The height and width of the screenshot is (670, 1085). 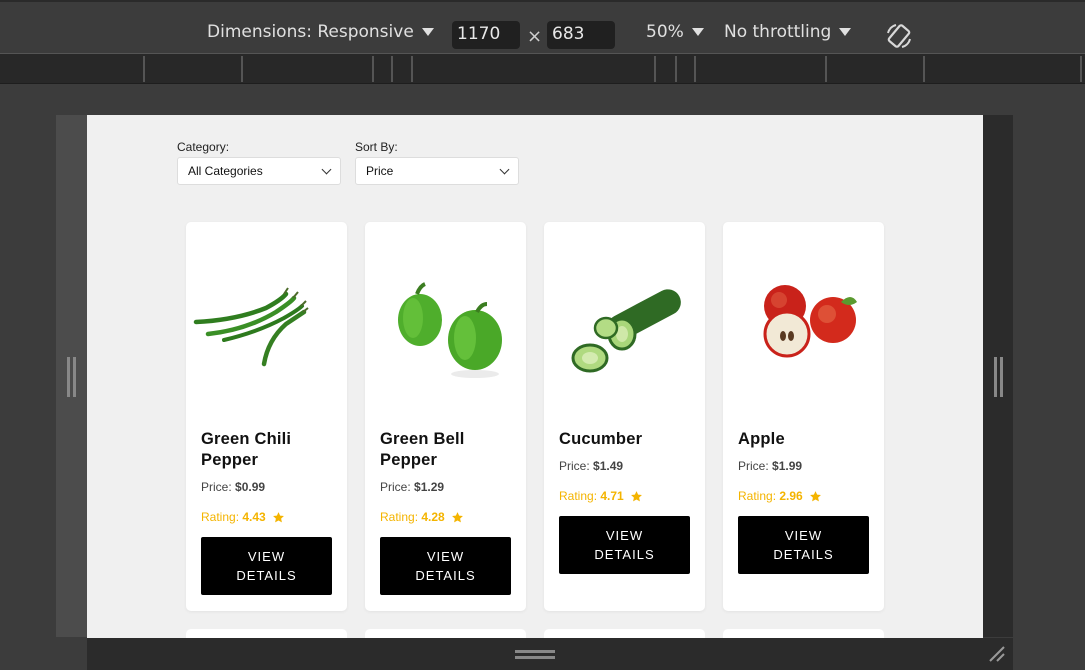 I want to click on category-label: Category:, so click(x=203, y=147).